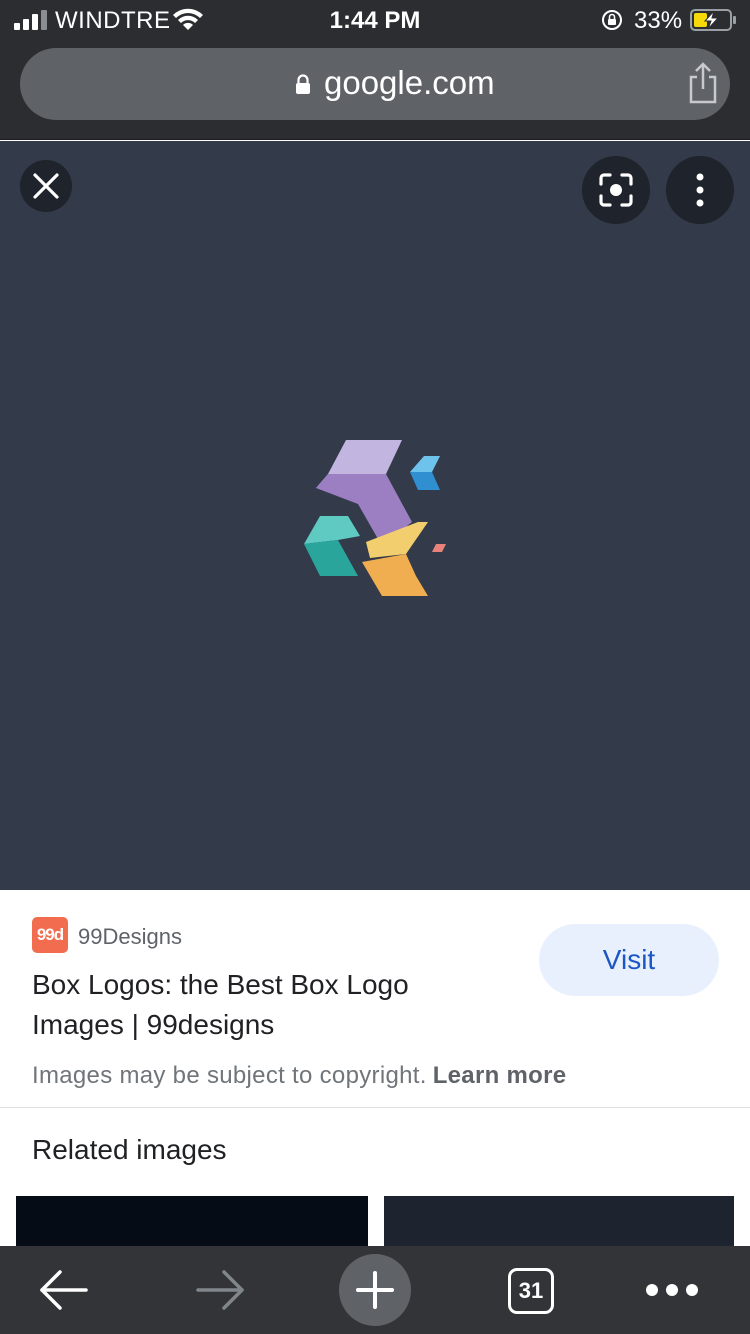  What do you see at coordinates (629, 960) in the screenshot?
I see `visit-button: Visit` at bounding box center [629, 960].